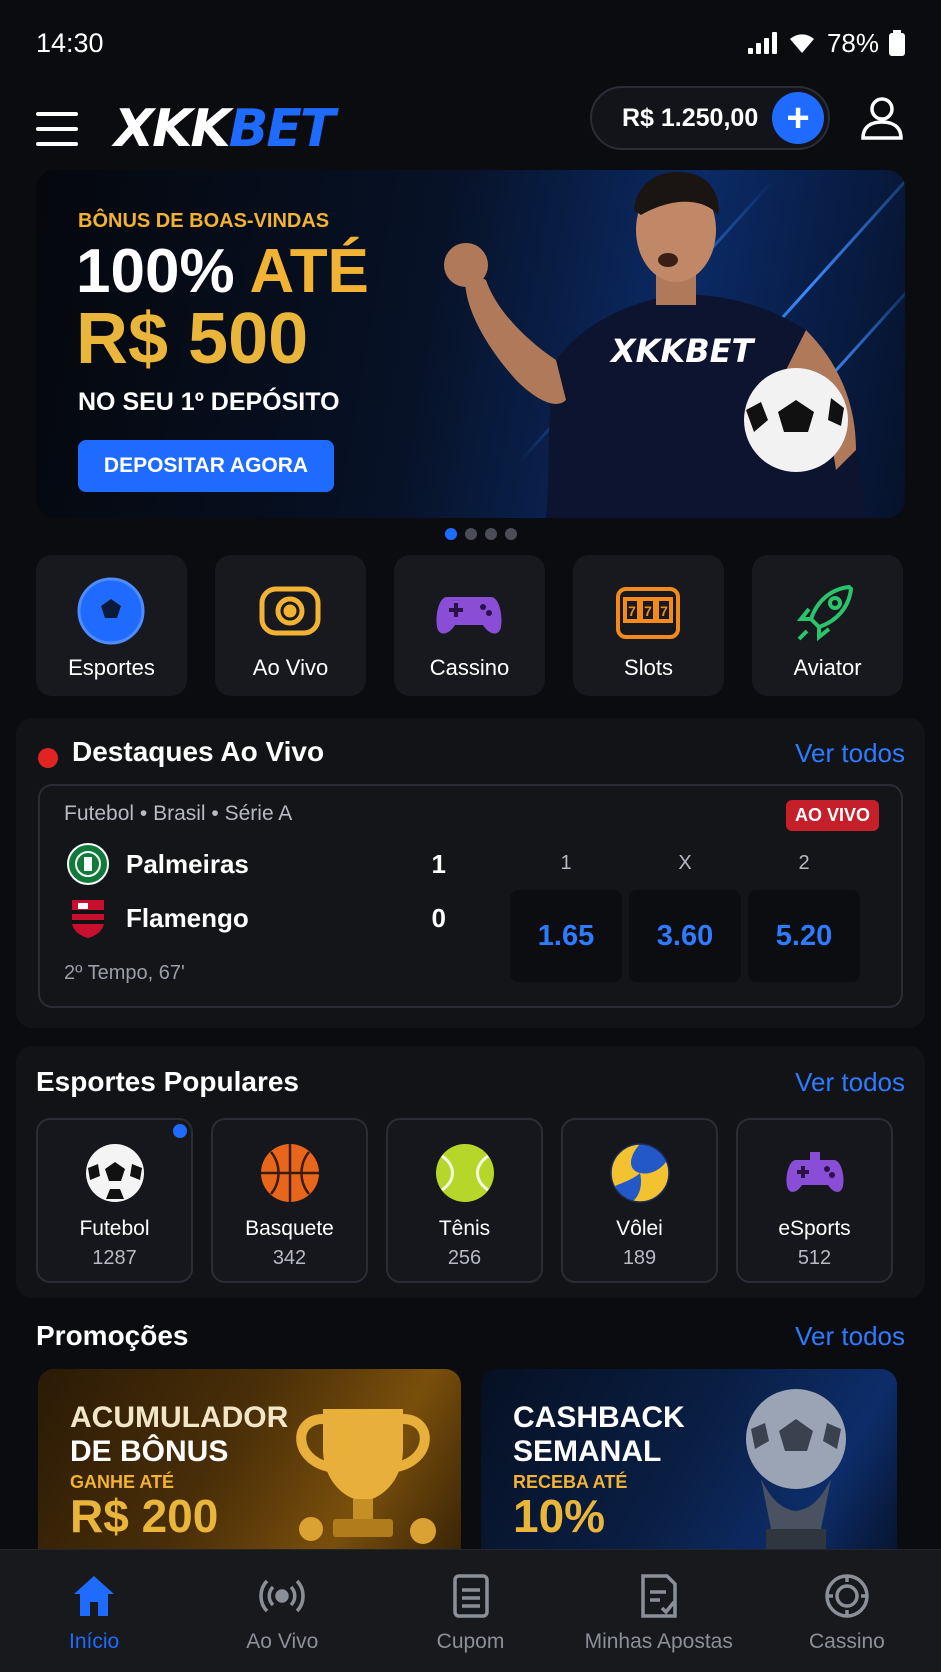 The image size is (941, 1672). I want to click on popular-see-all-link: Ver todos, so click(850, 1082).